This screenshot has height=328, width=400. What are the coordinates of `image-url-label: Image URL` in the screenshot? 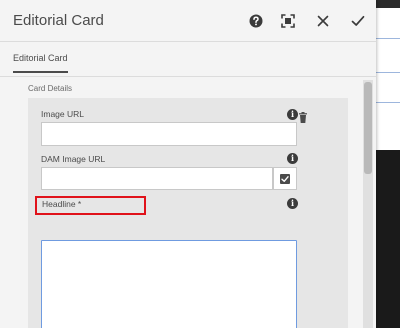 It's located at (62, 114).